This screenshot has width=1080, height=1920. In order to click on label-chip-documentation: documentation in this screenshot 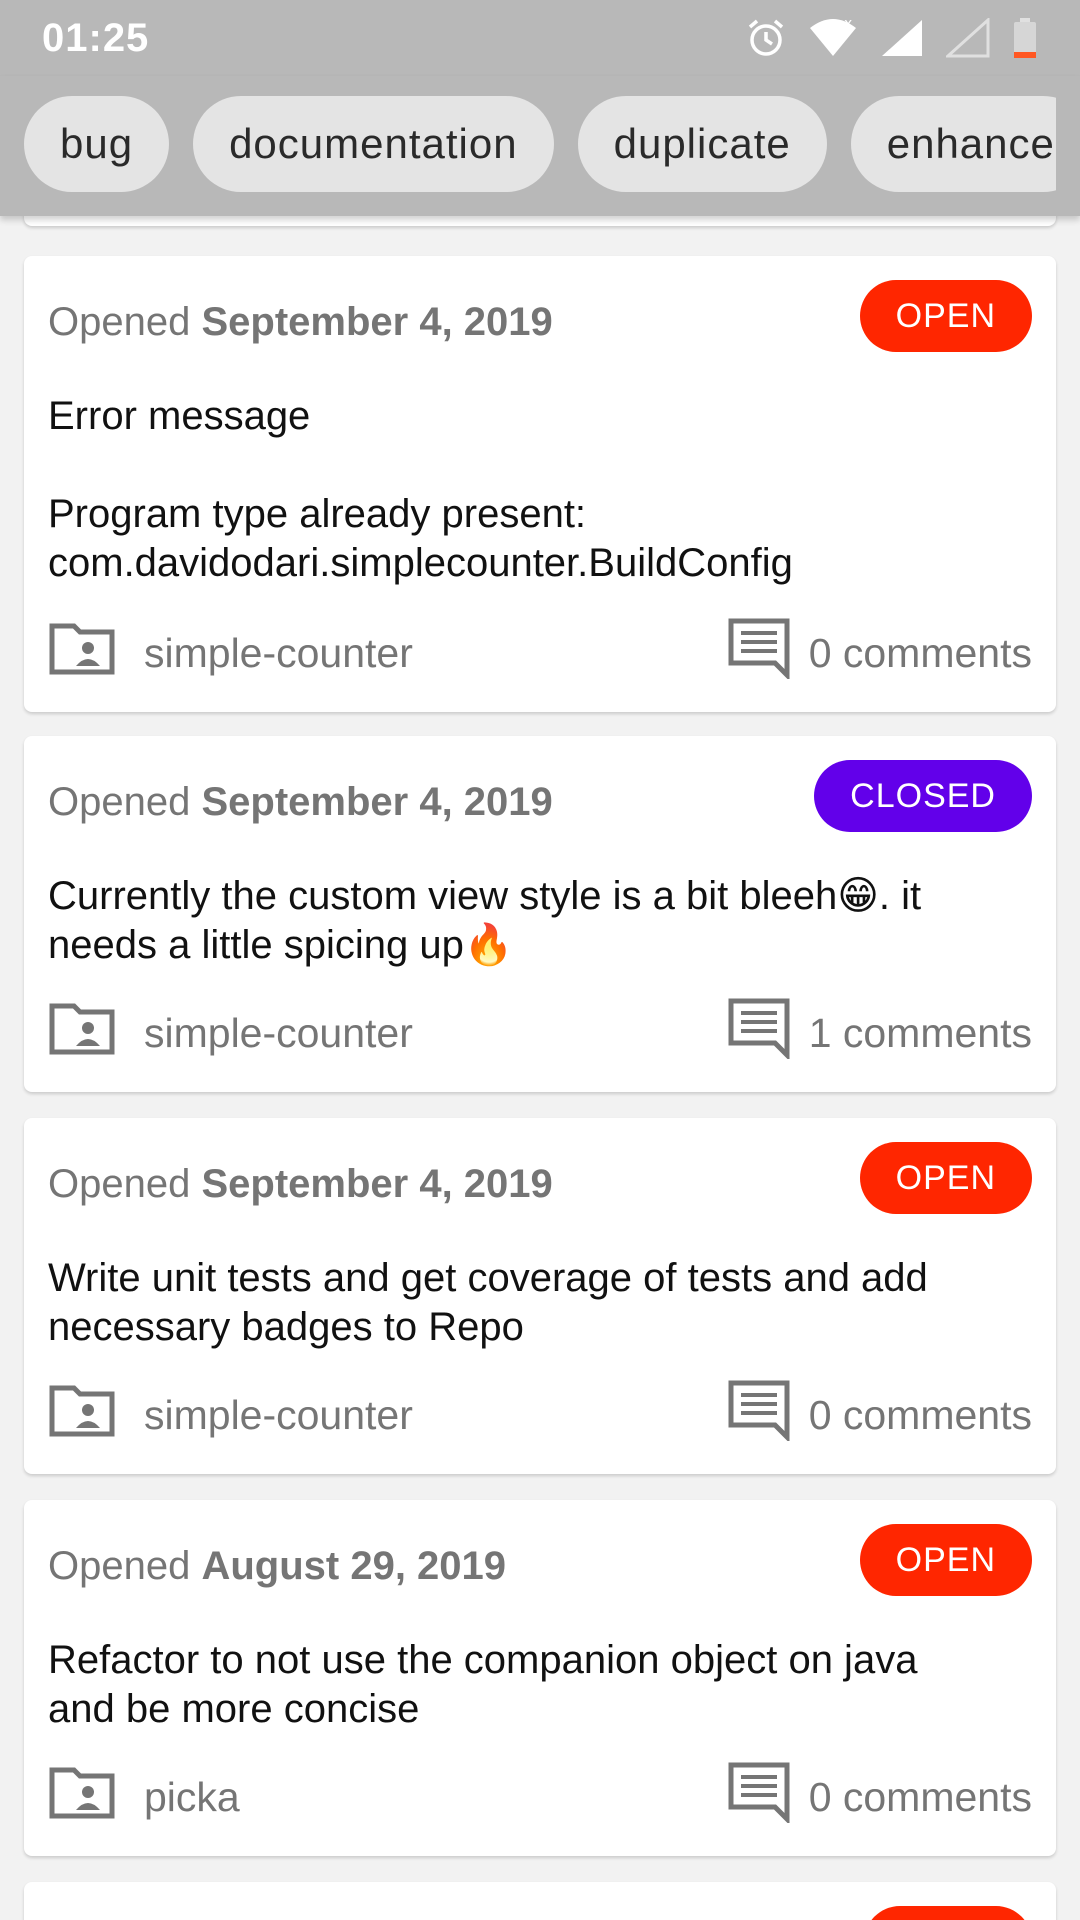, I will do `click(373, 144)`.